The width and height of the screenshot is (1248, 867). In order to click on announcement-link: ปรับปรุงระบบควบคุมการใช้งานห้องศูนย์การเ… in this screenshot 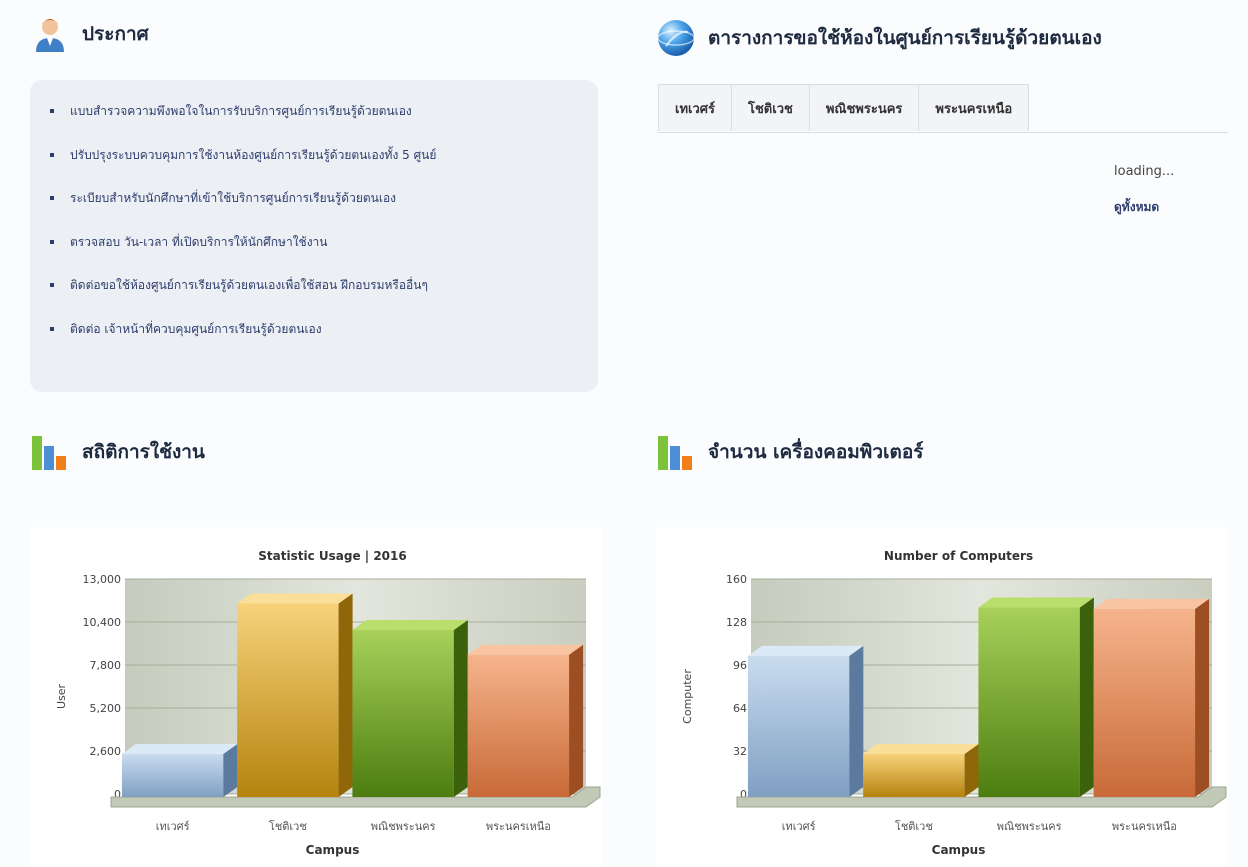, I will do `click(253, 155)`.